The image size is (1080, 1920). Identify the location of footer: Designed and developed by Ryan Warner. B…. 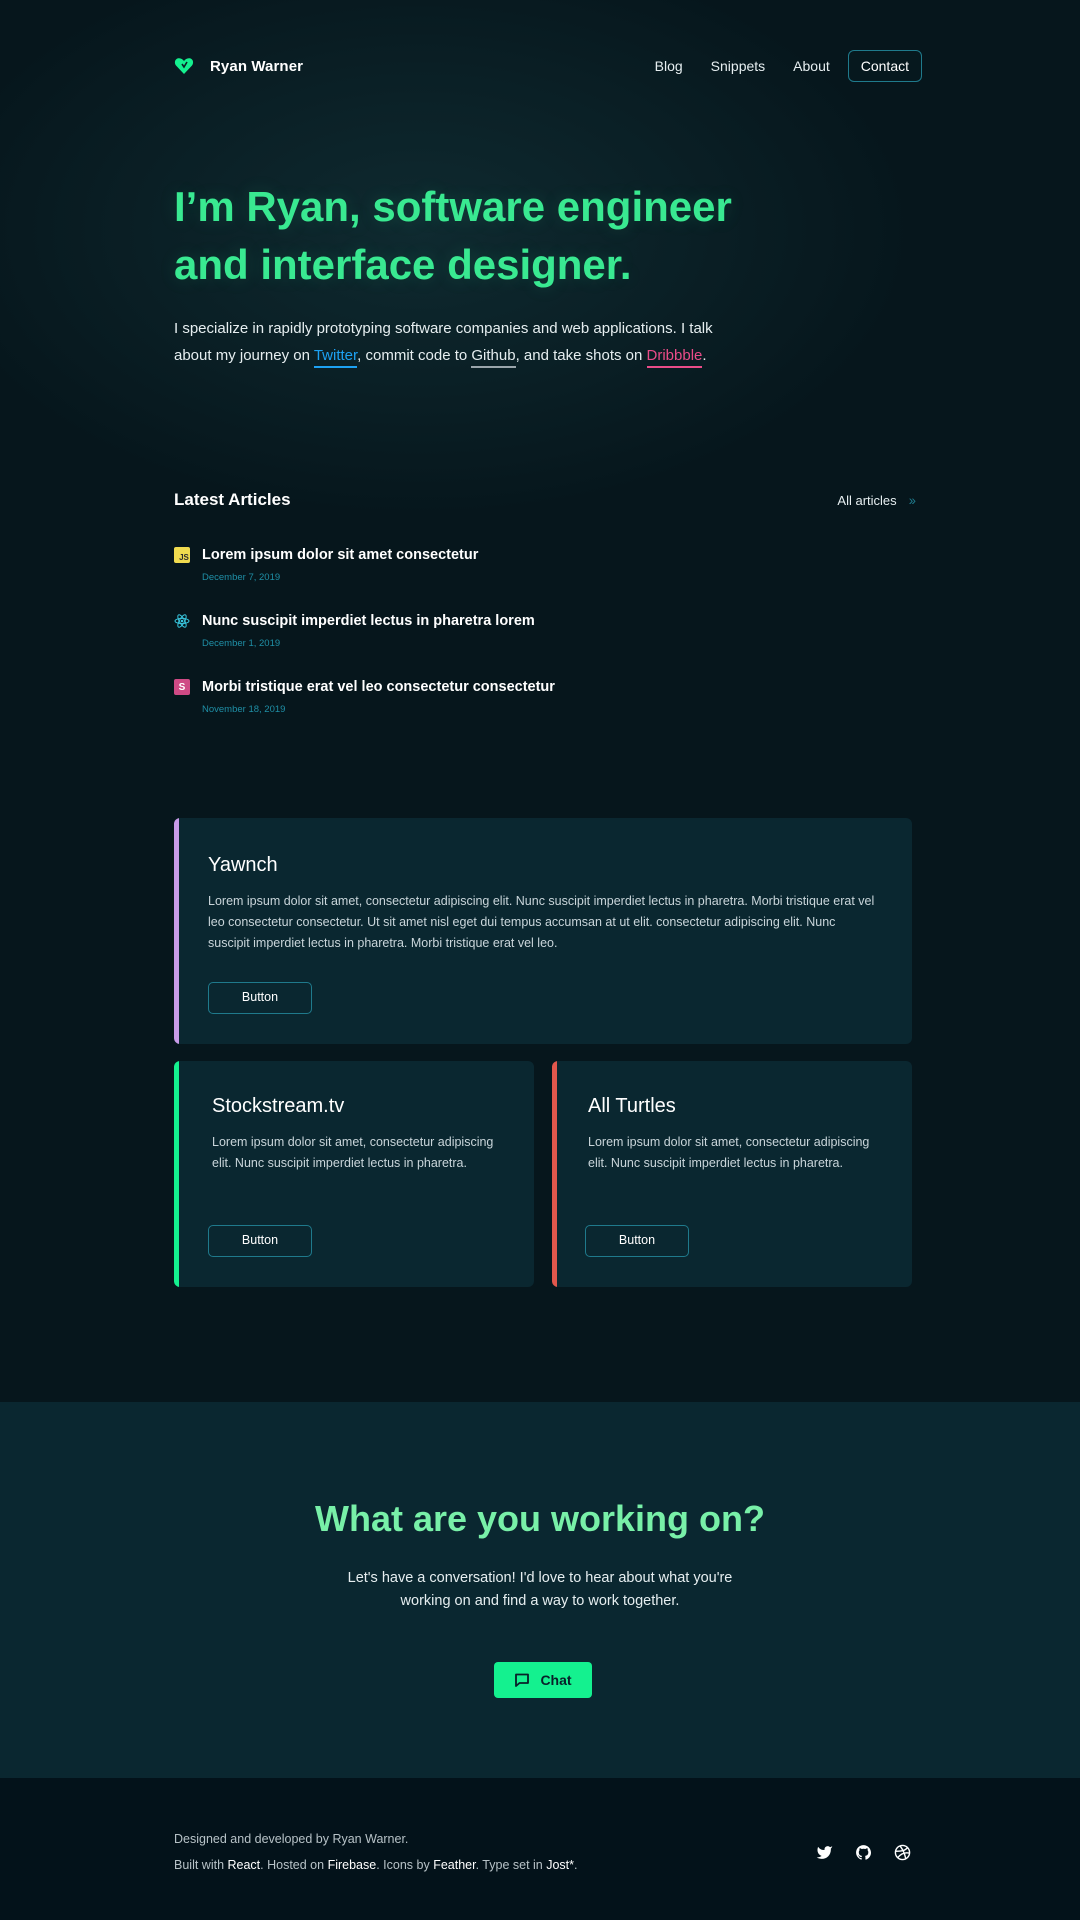
(540, 1849).